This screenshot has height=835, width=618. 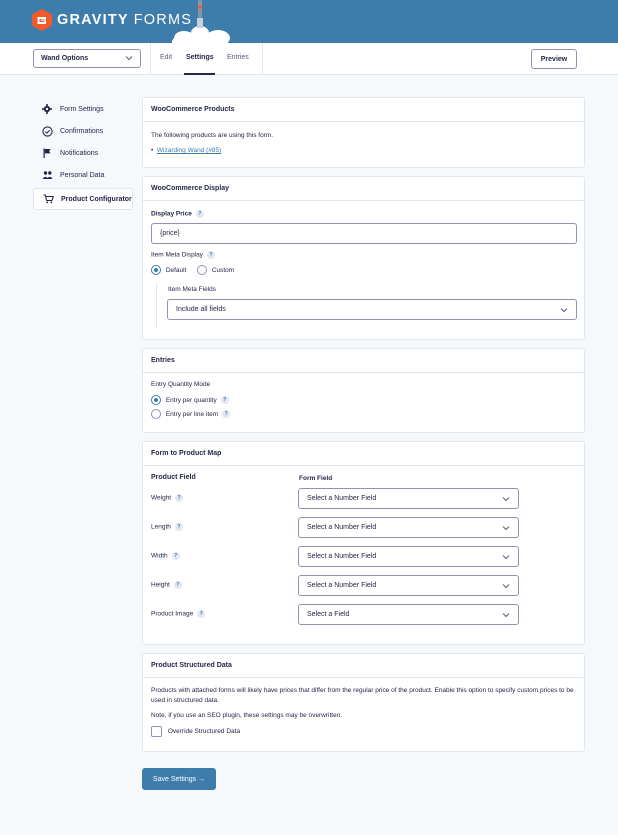 I want to click on map-row-label: Length?, so click(x=167, y=527).